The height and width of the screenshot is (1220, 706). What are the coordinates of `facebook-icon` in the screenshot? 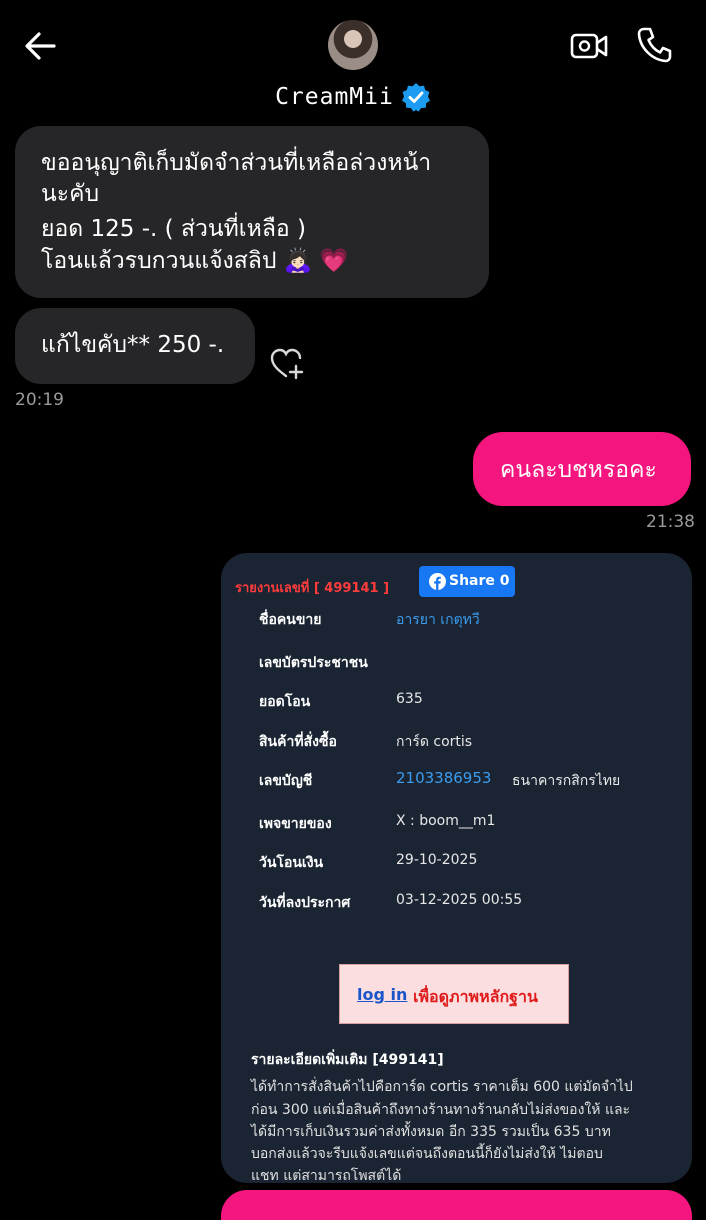 It's located at (437, 581).